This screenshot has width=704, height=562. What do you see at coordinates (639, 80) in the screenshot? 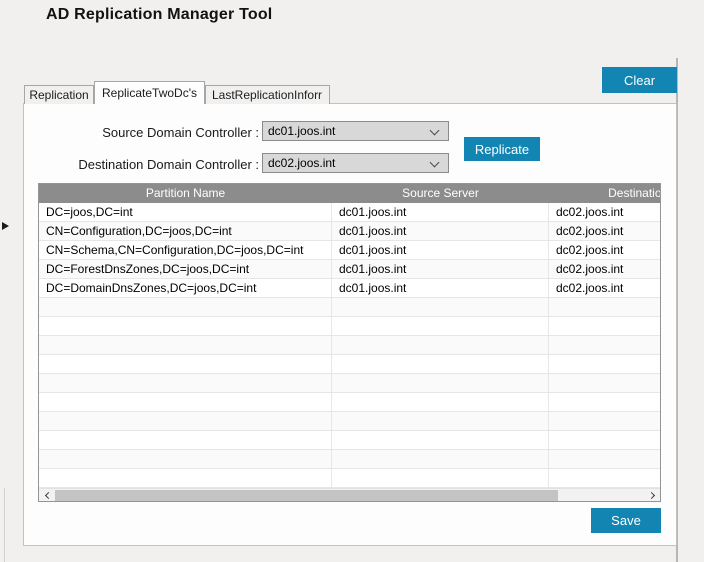
I see `clear-button: Clear` at bounding box center [639, 80].